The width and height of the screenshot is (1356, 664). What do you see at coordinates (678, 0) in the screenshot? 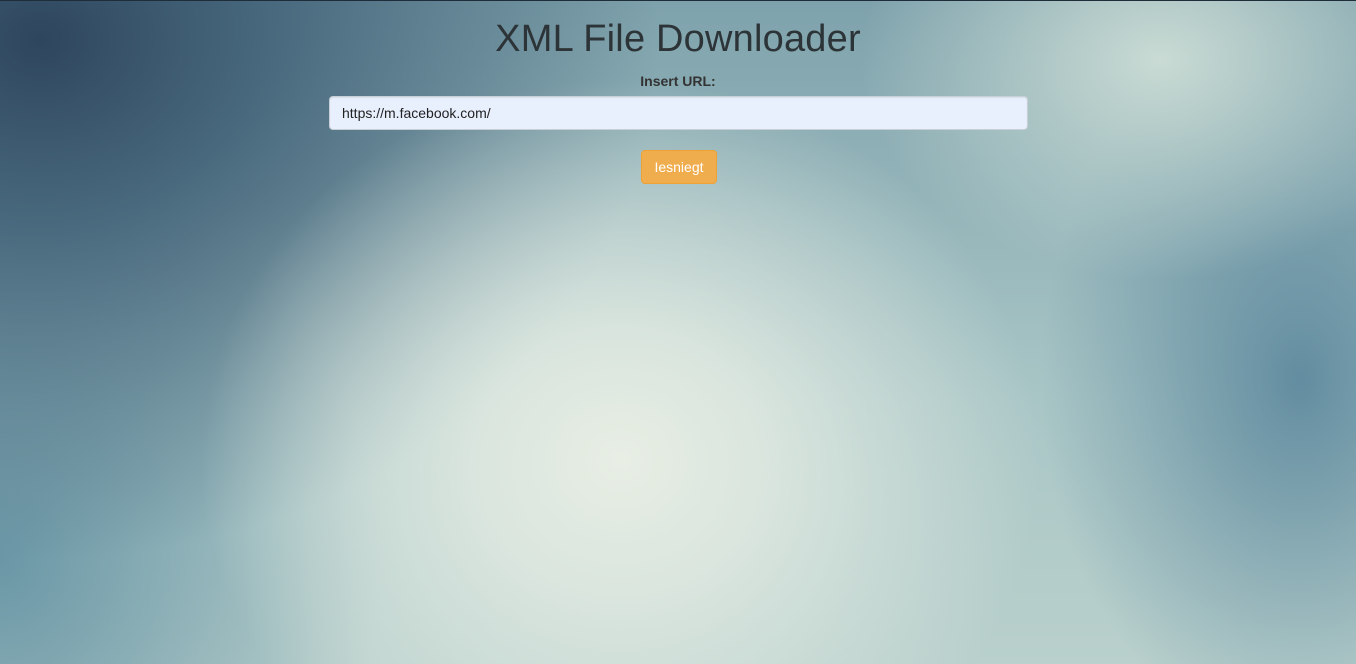
I see `top-border` at bounding box center [678, 0].